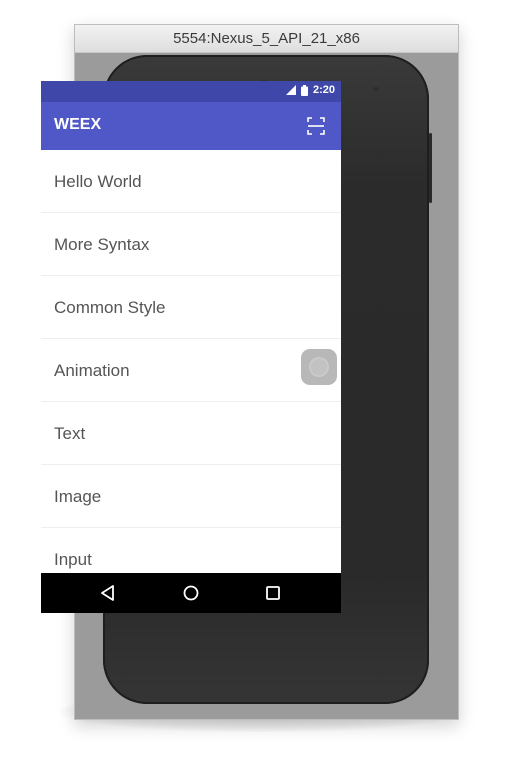 The width and height of the screenshot is (517, 766). I want to click on home-icon, so click(191, 593).